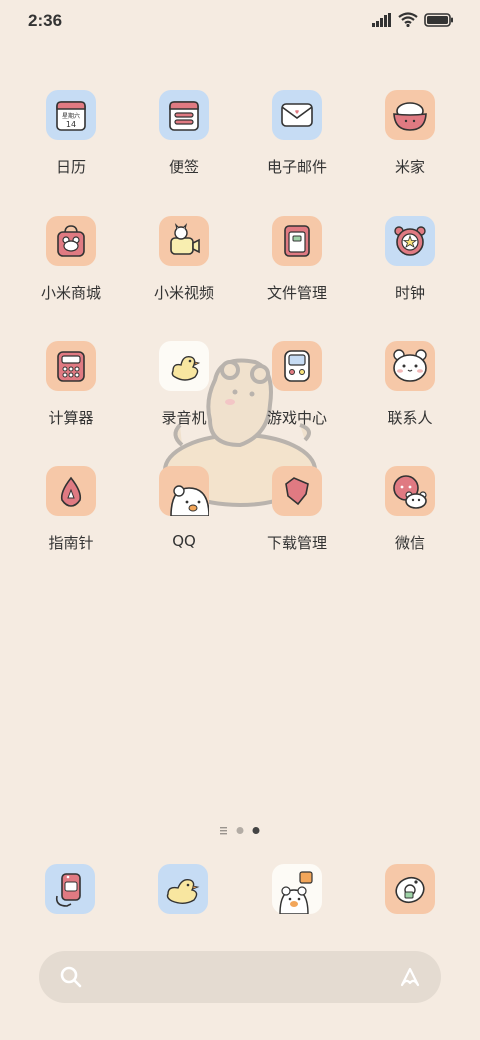 This screenshot has height=1040, width=480. I want to click on app-label: 小米视频, so click(183, 293).